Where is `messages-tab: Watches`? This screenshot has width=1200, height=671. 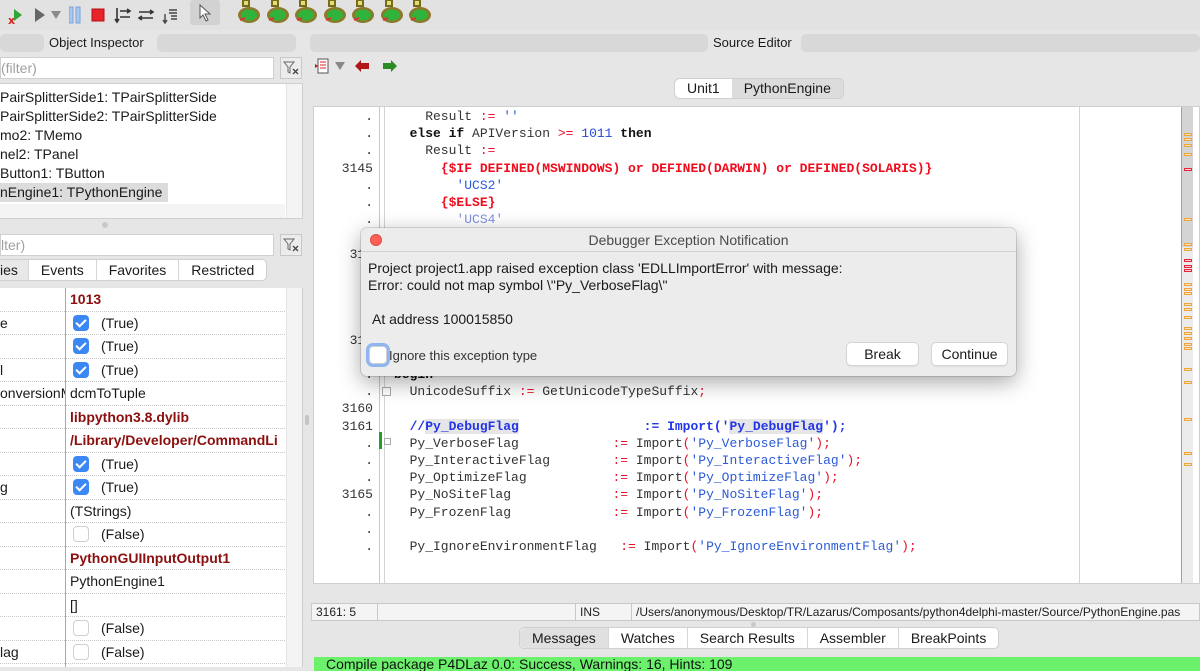
messages-tab: Watches is located at coordinates (648, 638).